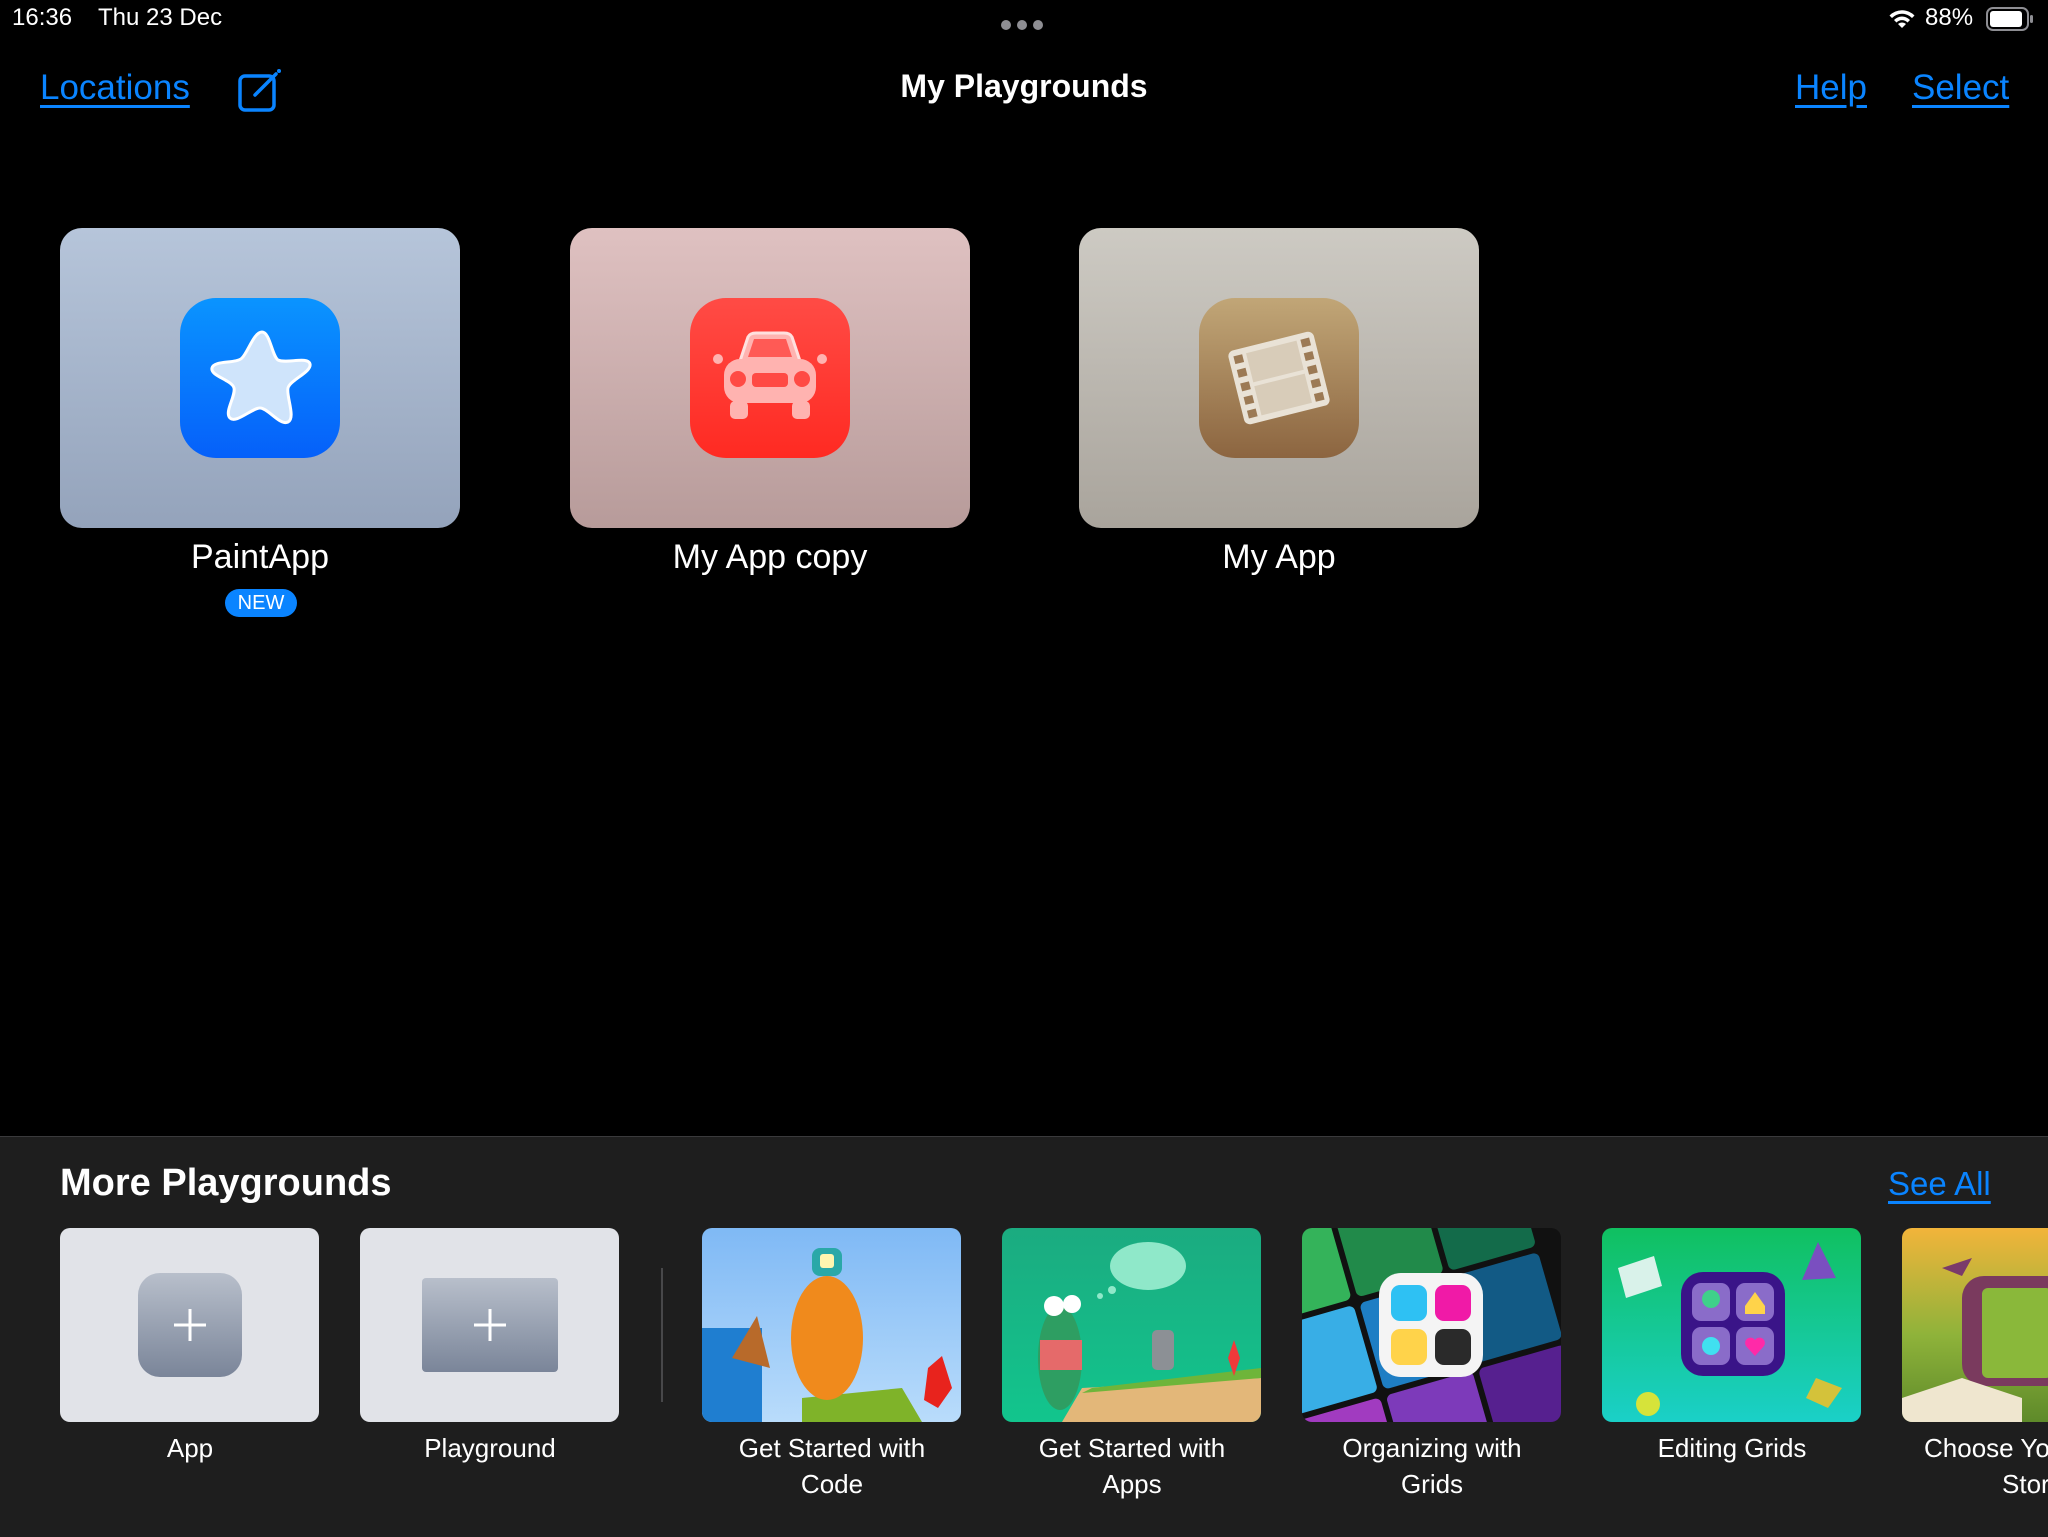 The image size is (2048, 1537). I want to click on playground-card-paintapp, so click(260, 378).